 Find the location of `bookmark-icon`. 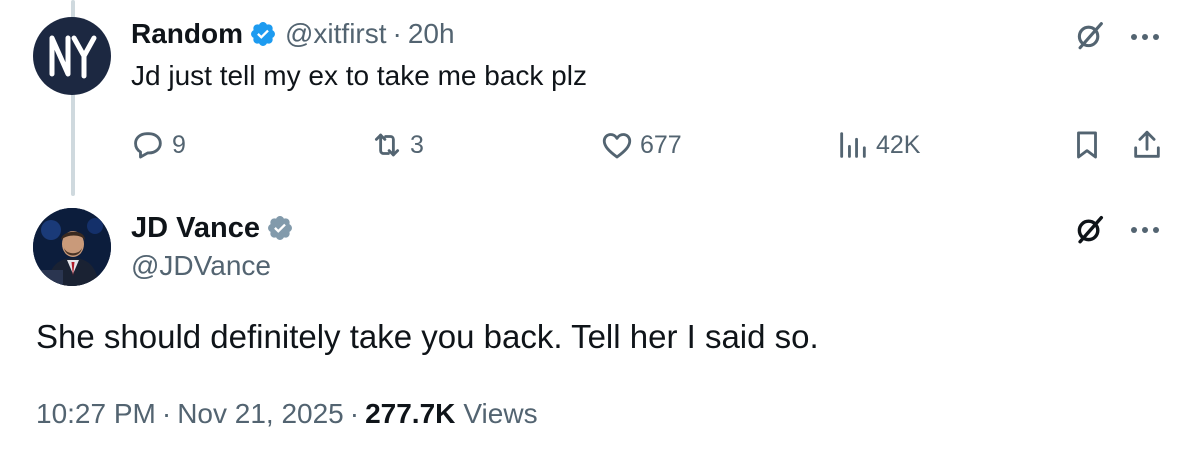

bookmark-icon is located at coordinates (1087, 145).